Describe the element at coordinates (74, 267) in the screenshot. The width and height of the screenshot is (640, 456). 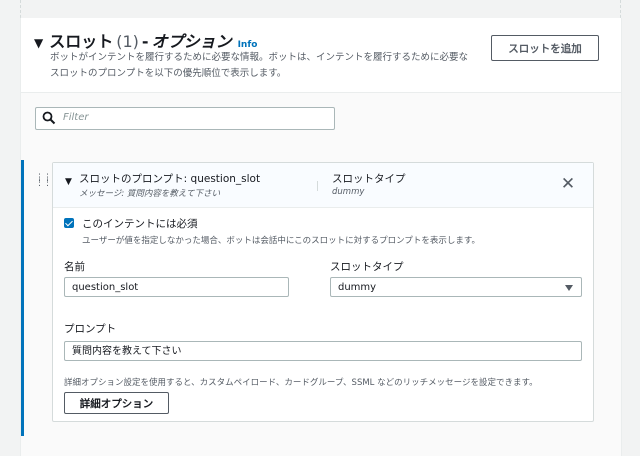
I see `name-label: 名前` at that location.